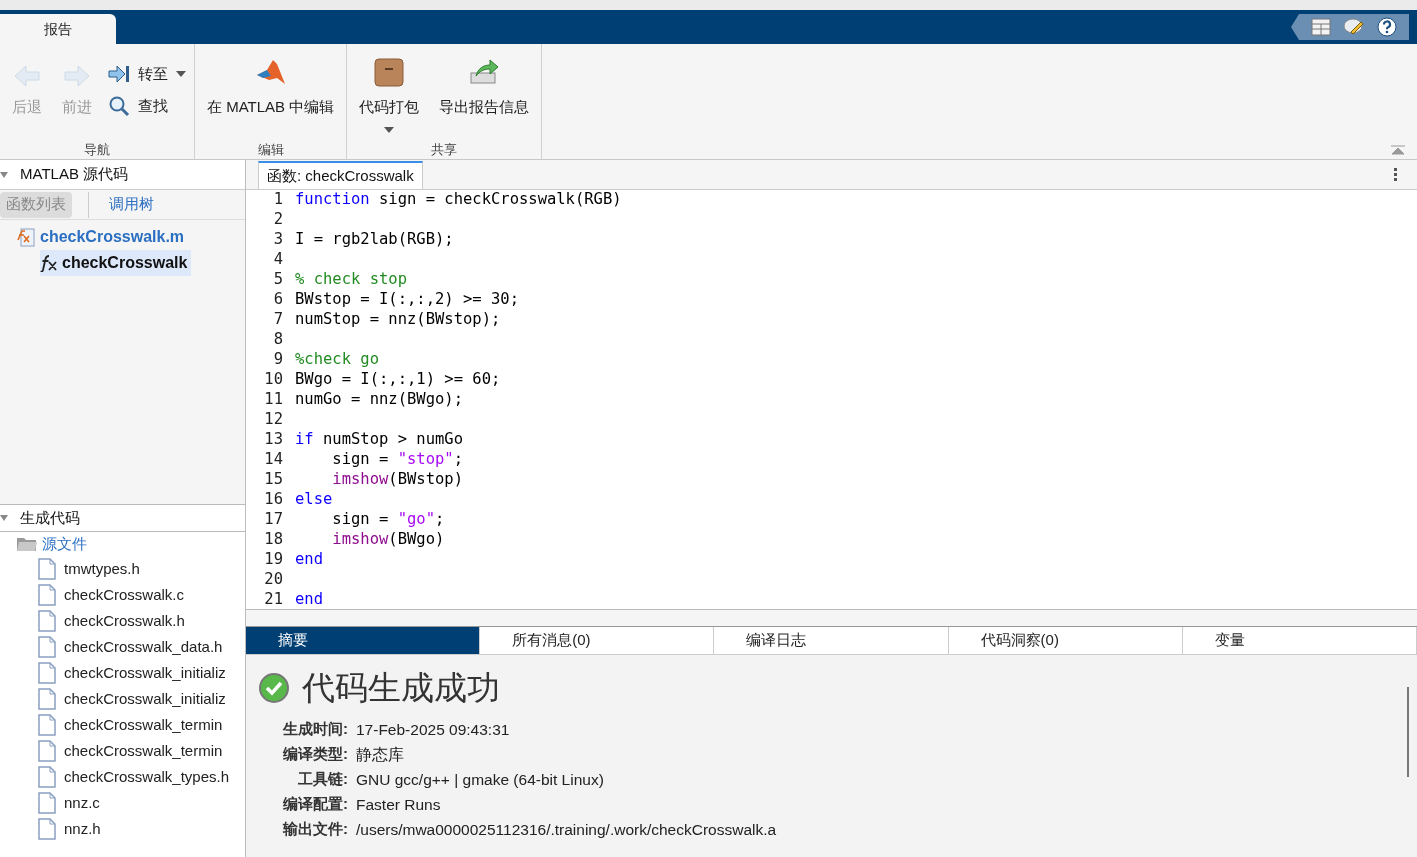  What do you see at coordinates (337, 360) in the screenshot?
I see `code-line: %check go` at bounding box center [337, 360].